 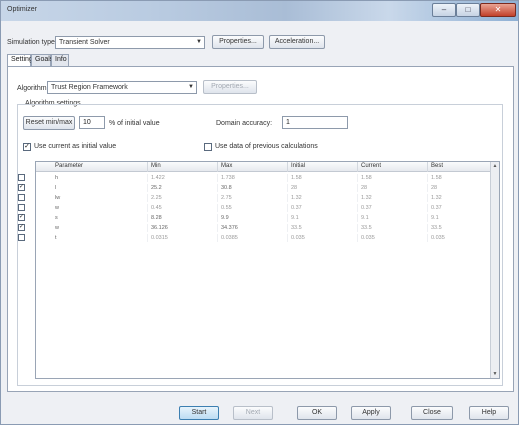 What do you see at coordinates (134, 123) in the screenshot?
I see `reset-percent-suffix: % of initial value` at bounding box center [134, 123].